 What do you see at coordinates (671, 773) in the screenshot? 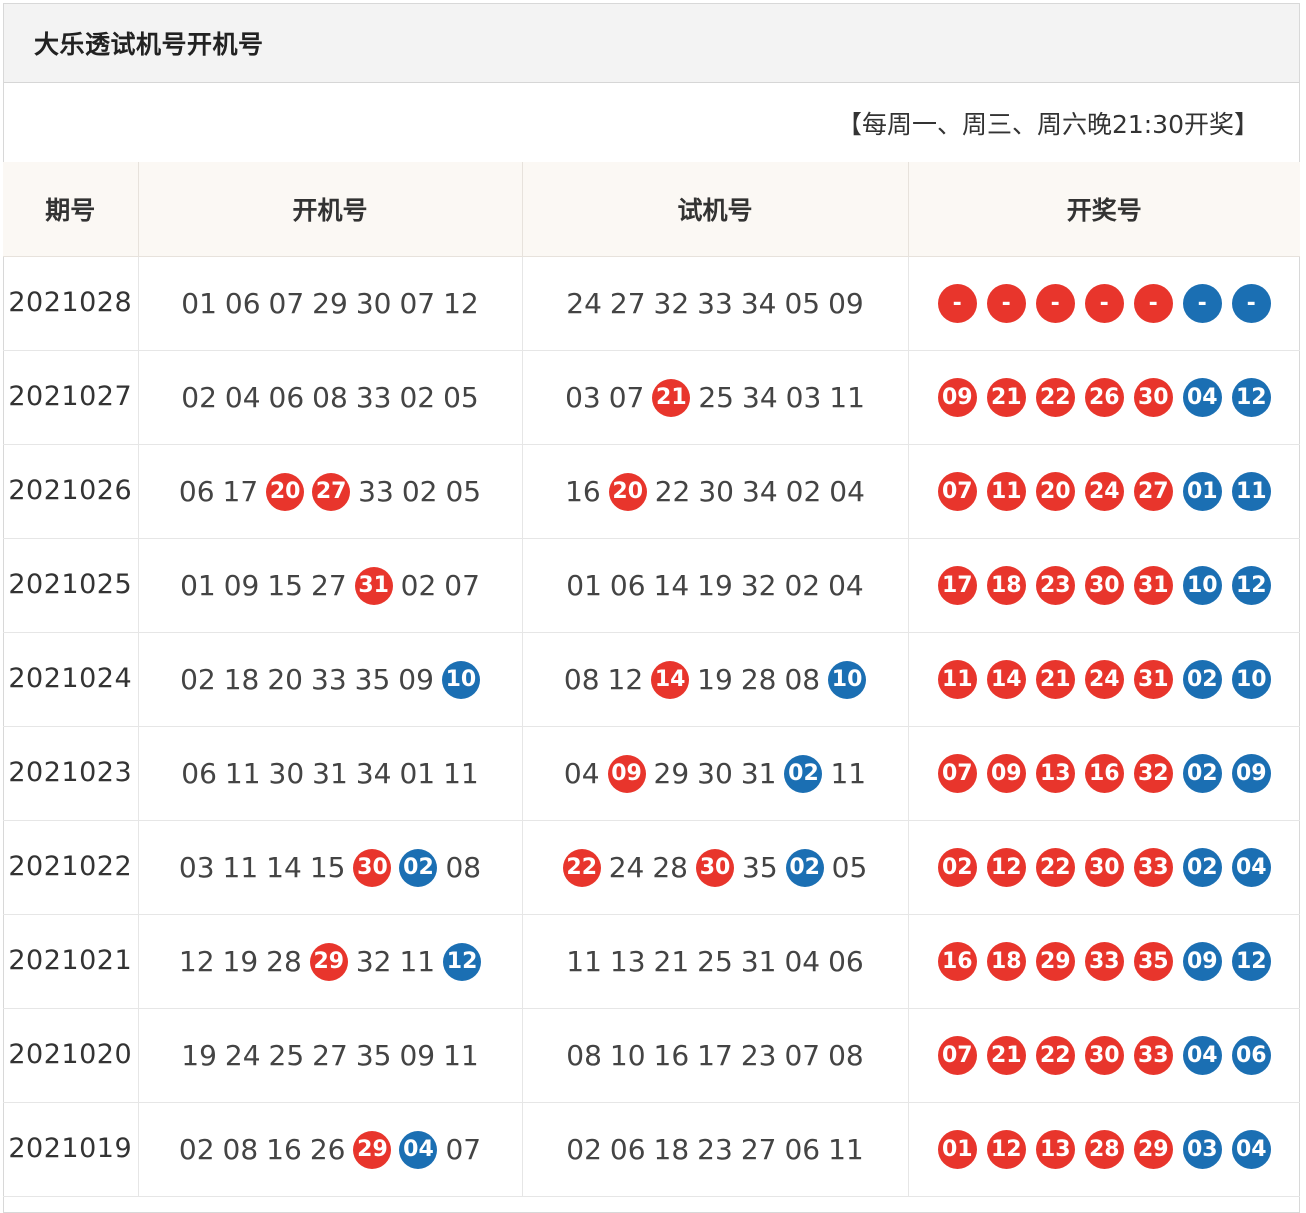
I see `number: 29` at bounding box center [671, 773].